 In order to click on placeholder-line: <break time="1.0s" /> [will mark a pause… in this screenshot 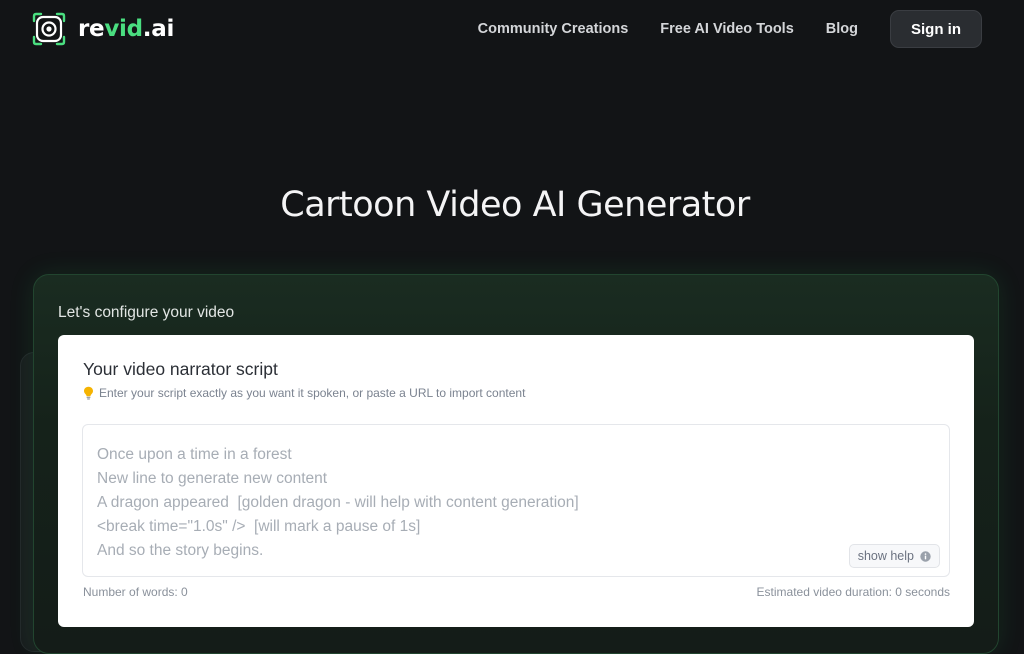, I will do `click(259, 526)`.